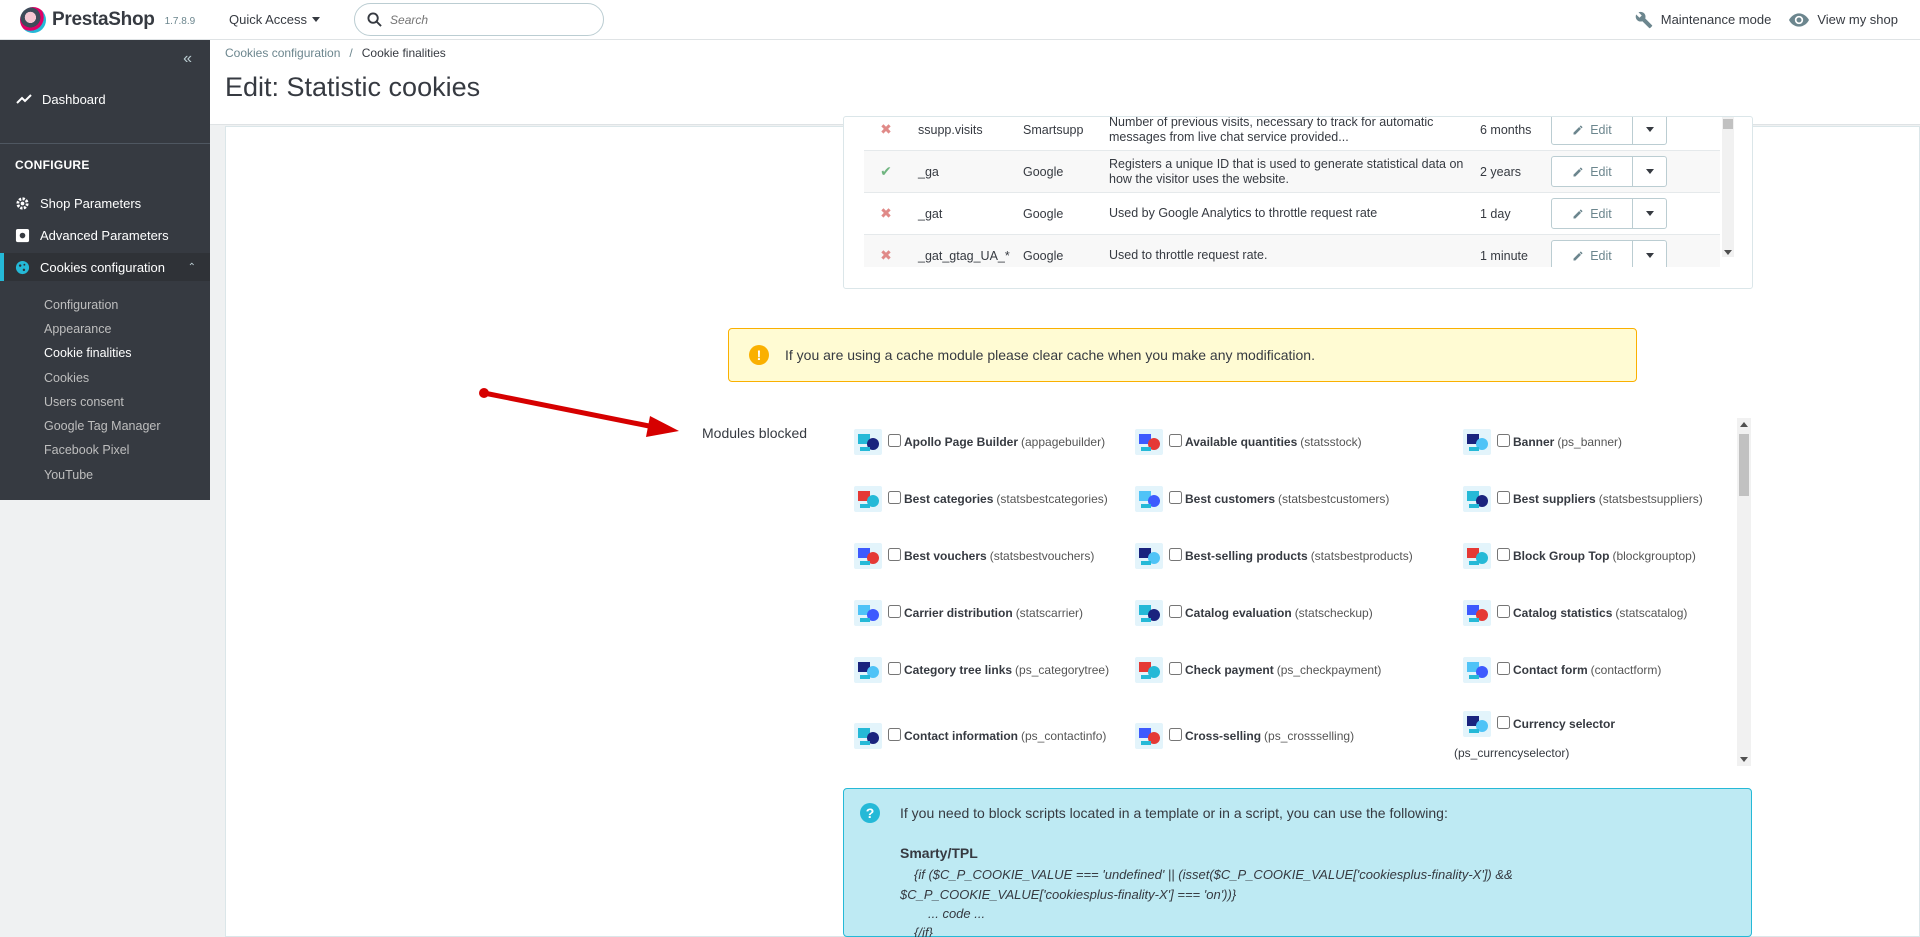  Describe the element at coordinates (105, 267) in the screenshot. I see `sidebar-item-cookies-configuration: Cookies configuration ⌃` at that location.